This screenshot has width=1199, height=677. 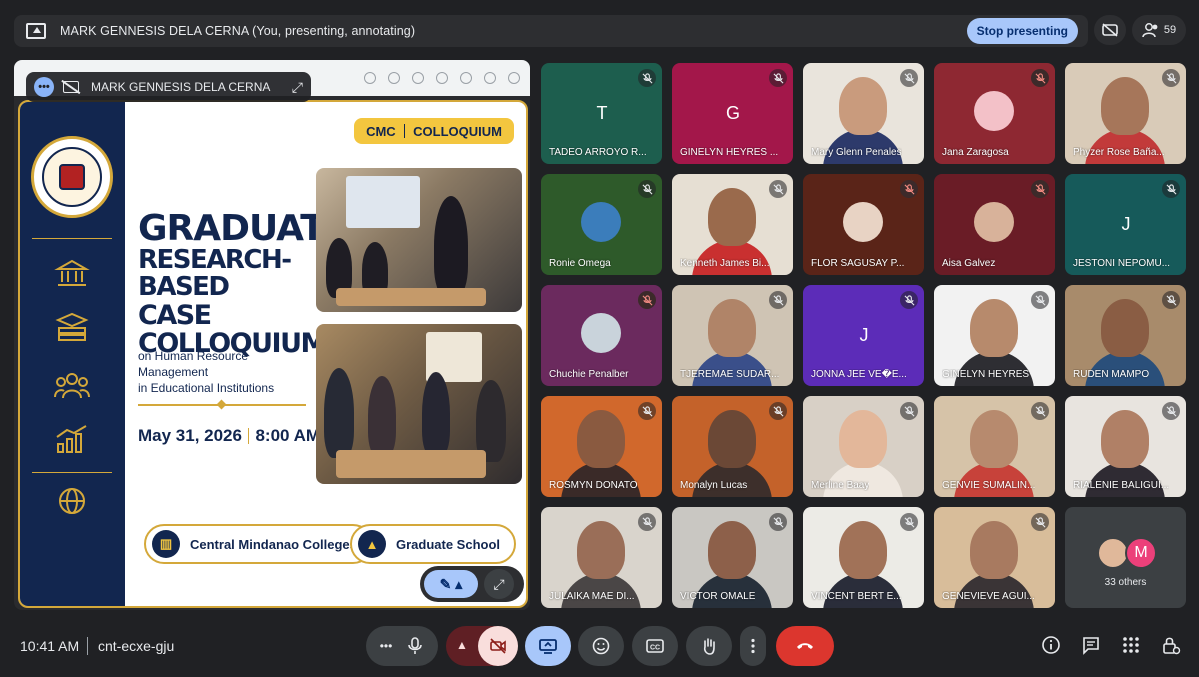 What do you see at coordinates (442, 78) in the screenshot?
I see `pen-icon` at bounding box center [442, 78].